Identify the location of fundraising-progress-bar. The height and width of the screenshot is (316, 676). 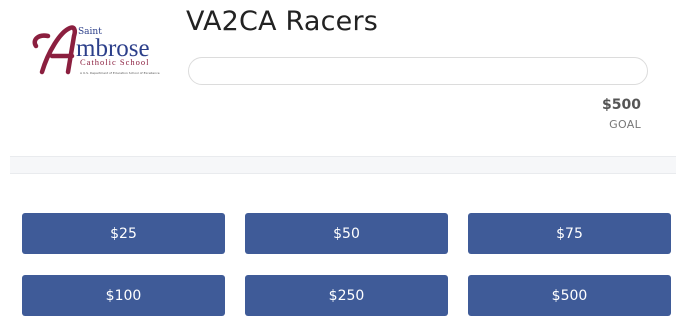
(418, 71).